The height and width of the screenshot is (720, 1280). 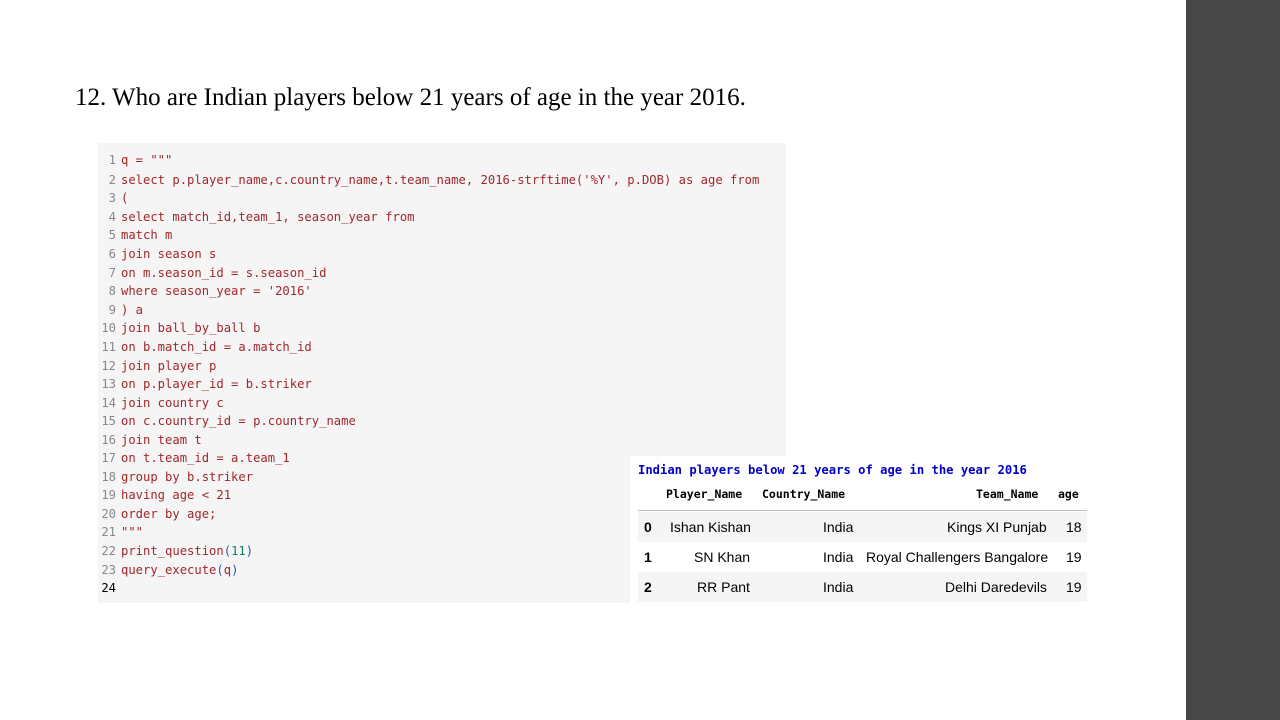 I want to click on line-number: 24, so click(x=108, y=588).